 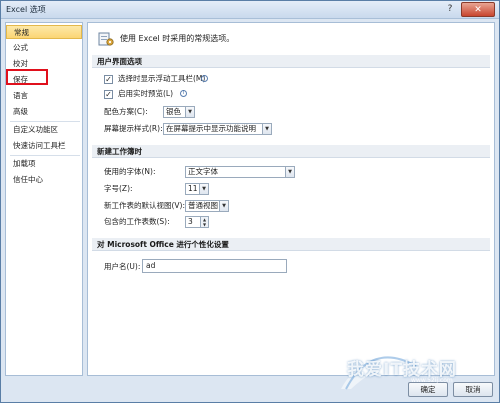 What do you see at coordinates (291, 244) in the screenshot?
I see `section-header-personalize: 对 Microsoft Office 进行个性化设置` at bounding box center [291, 244].